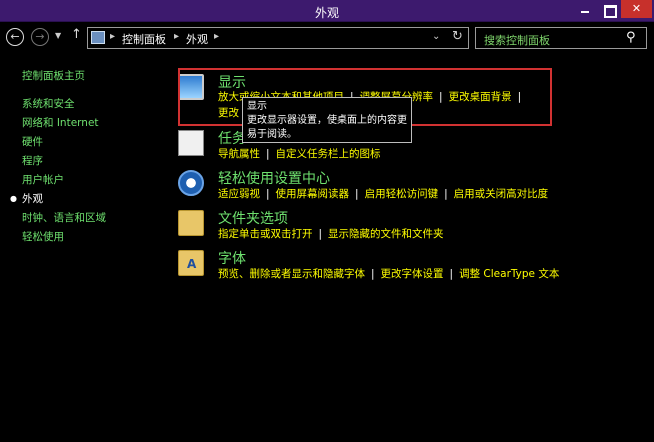 The height and width of the screenshot is (442, 654). Describe the element at coordinates (191, 143) in the screenshot. I see `taskbar-icon` at that location.